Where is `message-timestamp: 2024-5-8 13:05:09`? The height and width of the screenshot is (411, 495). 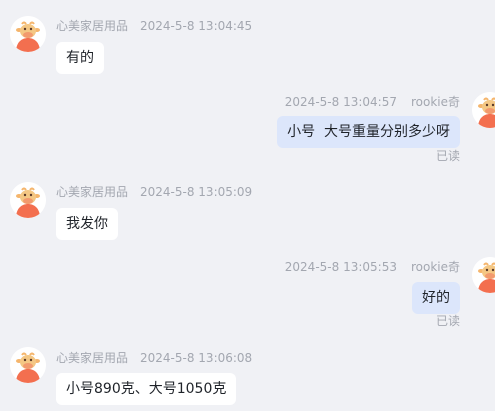 message-timestamp: 2024-5-8 13:05:09 is located at coordinates (196, 192).